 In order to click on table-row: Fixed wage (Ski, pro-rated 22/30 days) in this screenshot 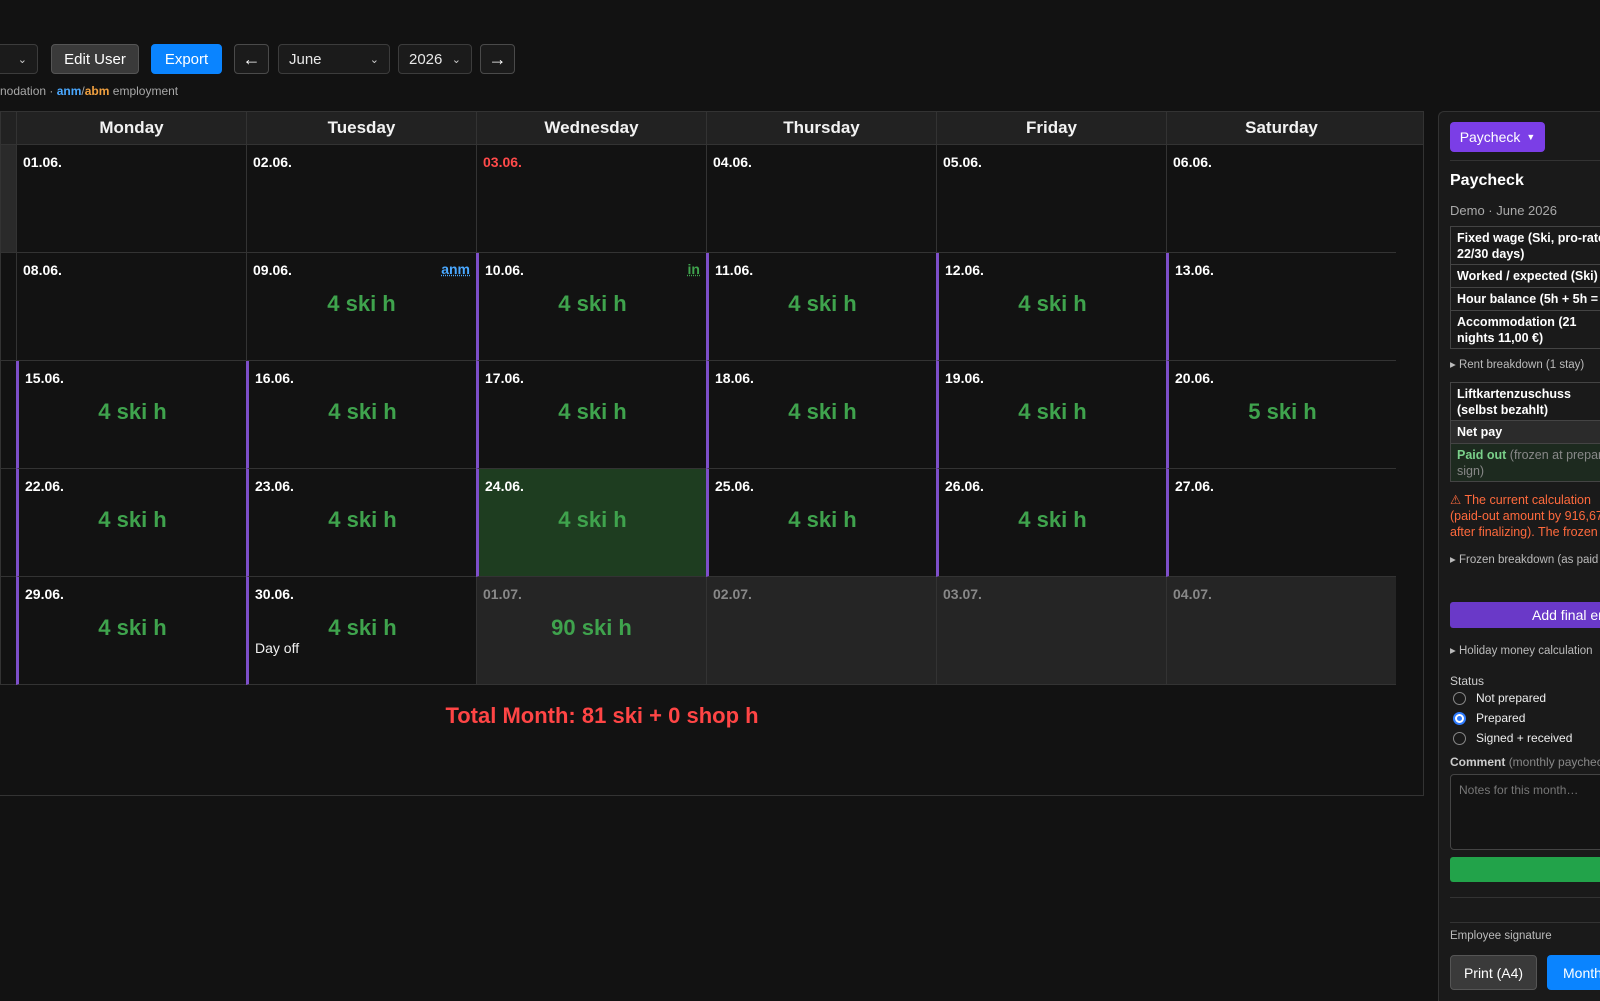, I will do `click(1525, 246)`.